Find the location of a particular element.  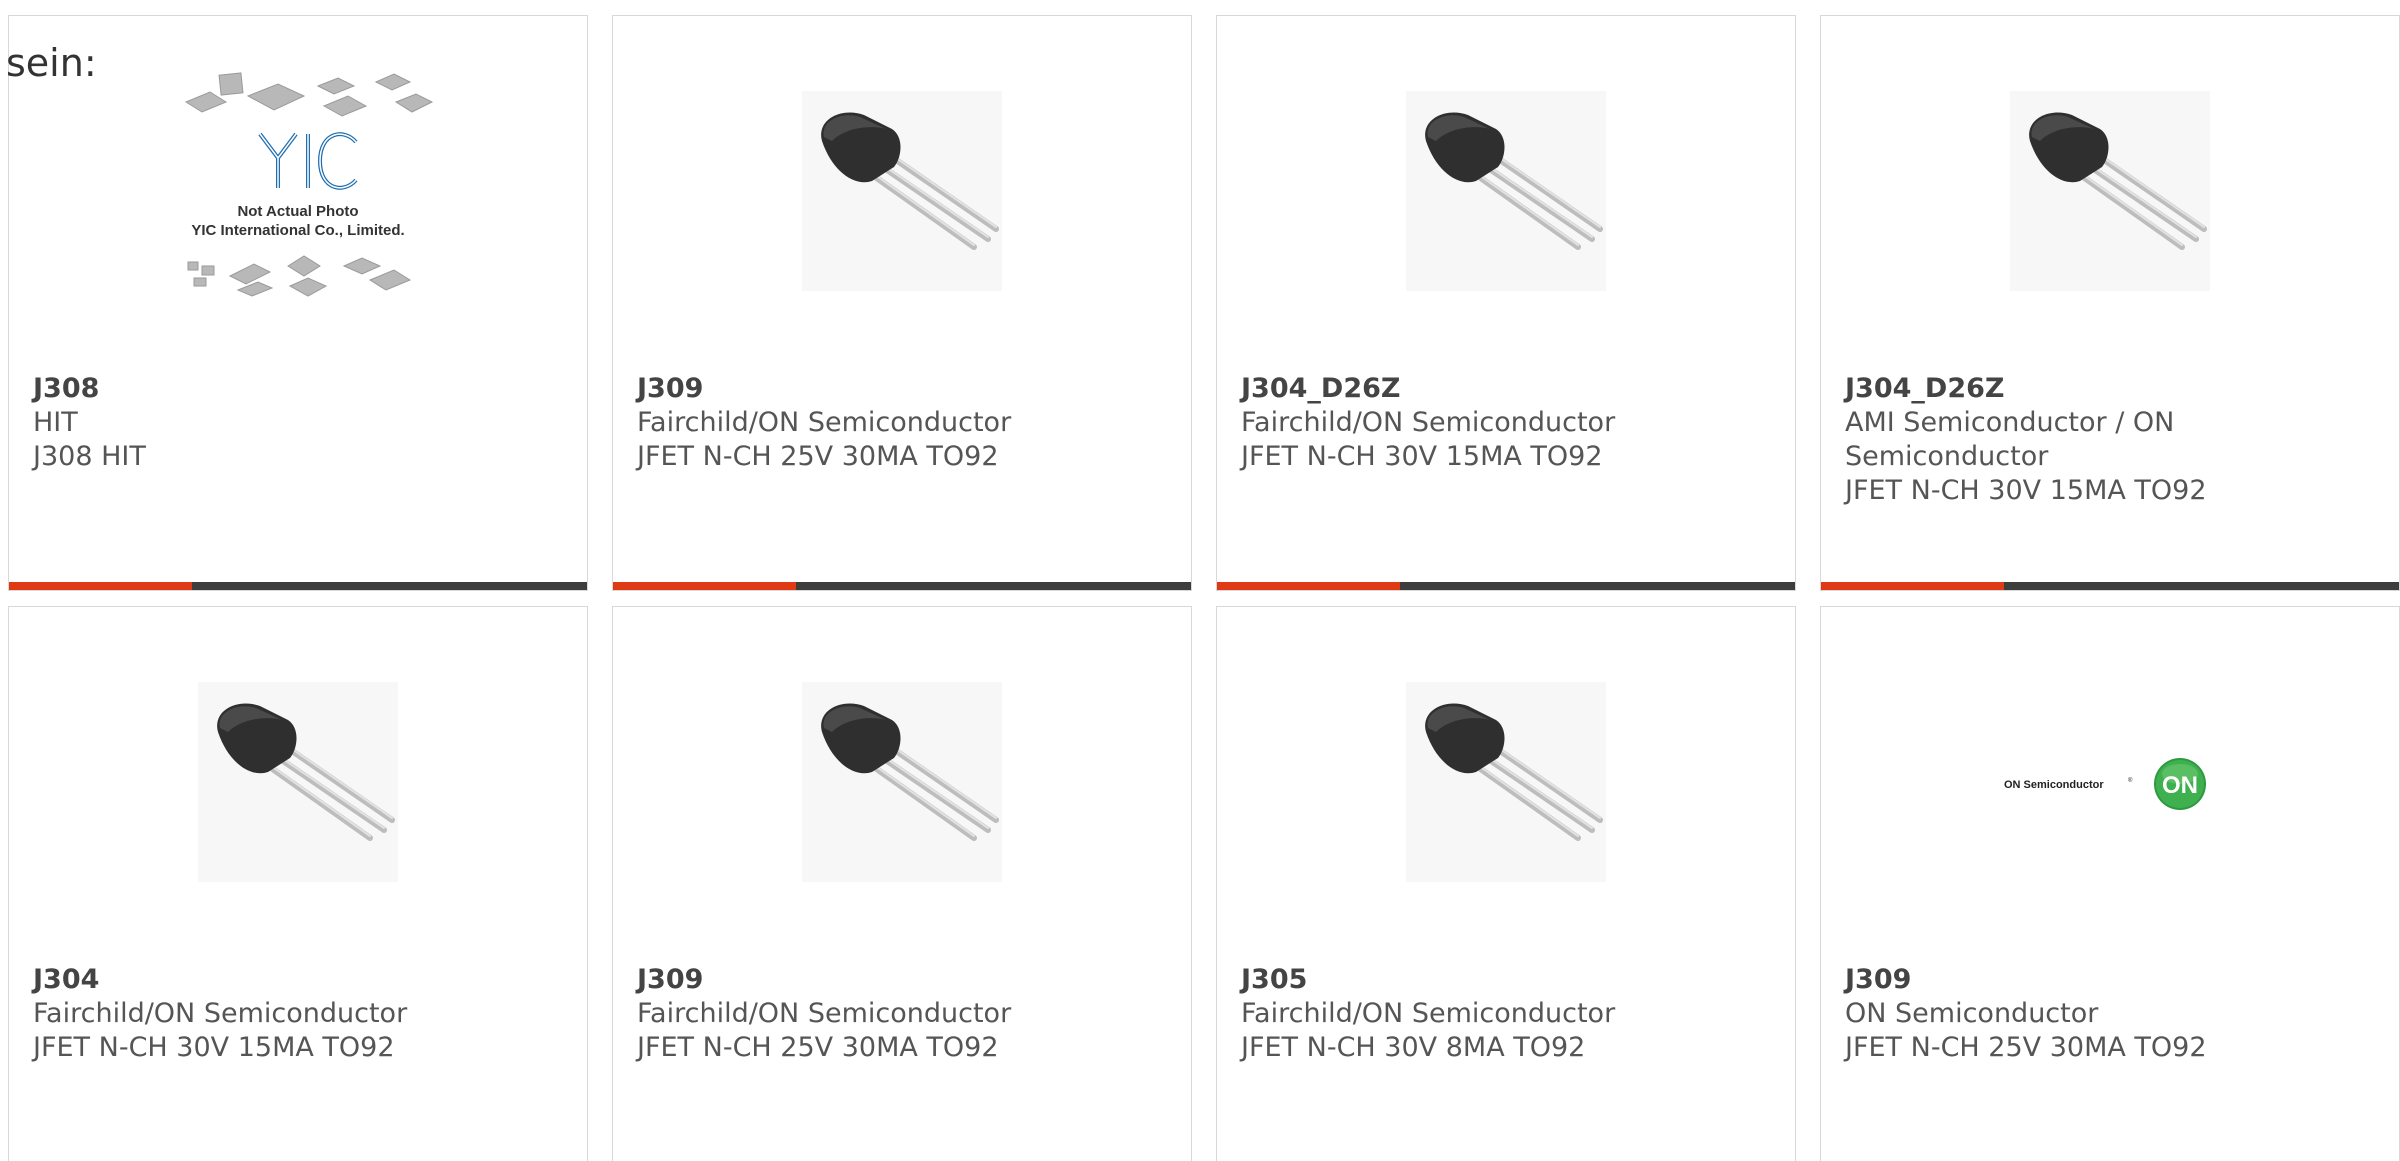

part-number: J305 is located at coordinates (1506, 980).